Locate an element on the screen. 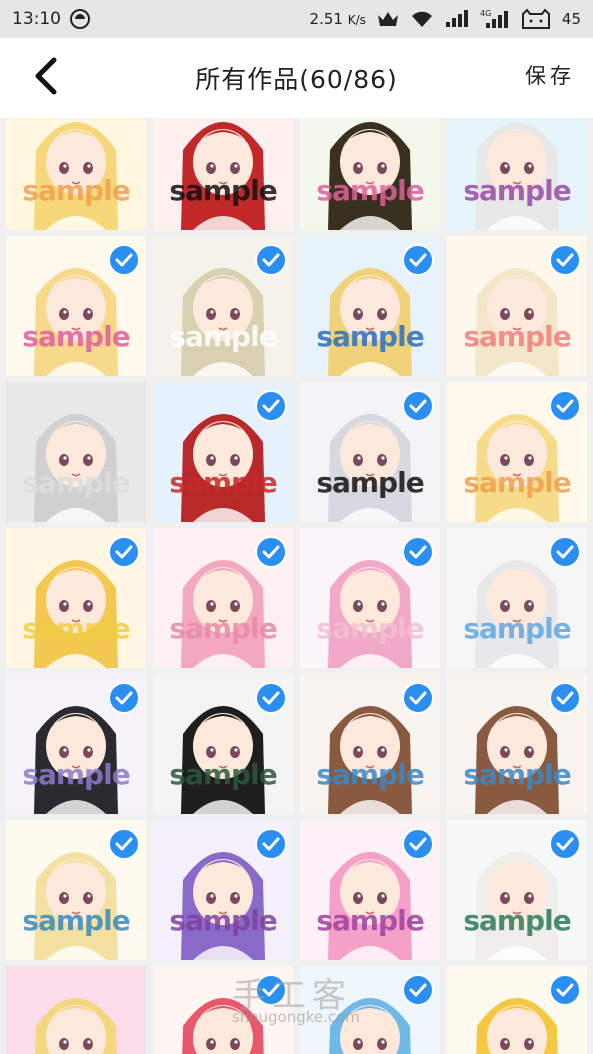 Image resolution: width=593 pixels, height=1054 pixels. status-time: 13:10 is located at coordinates (36, 19).